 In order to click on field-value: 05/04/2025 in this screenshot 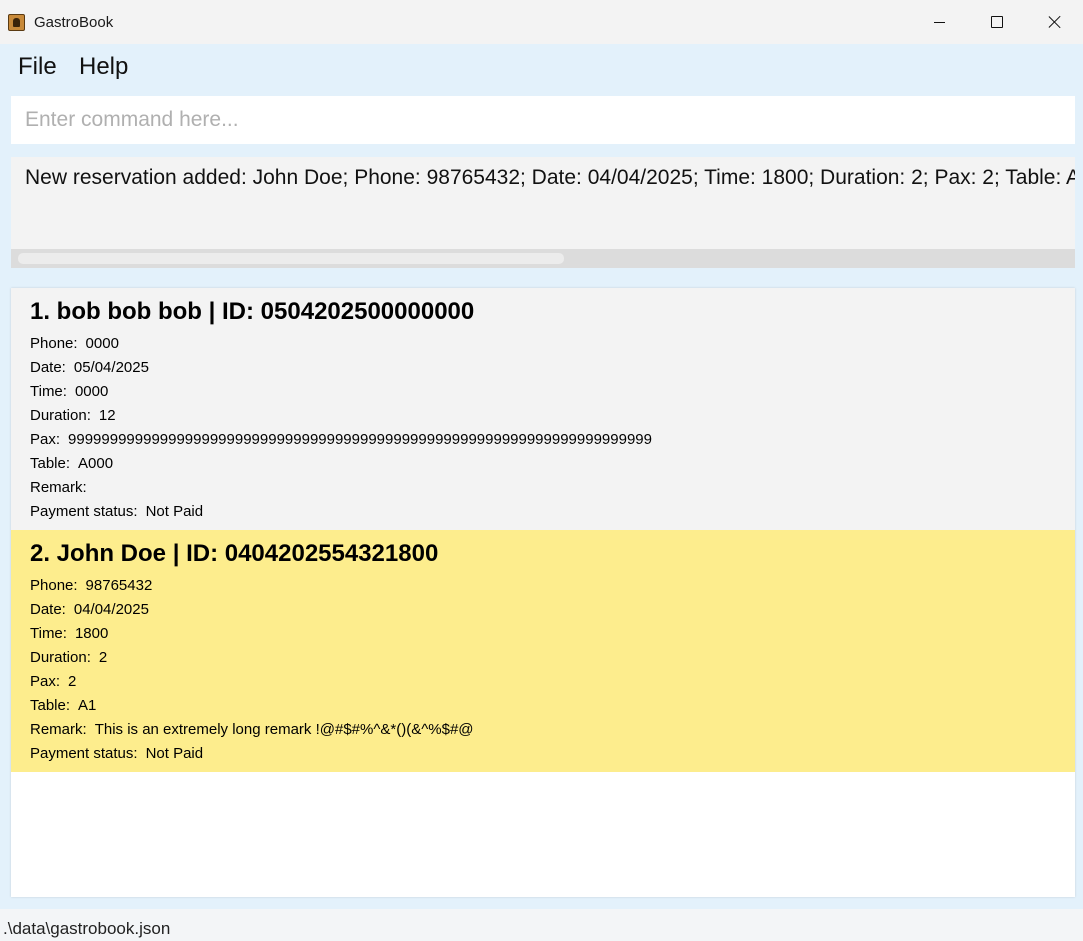, I will do `click(111, 367)`.